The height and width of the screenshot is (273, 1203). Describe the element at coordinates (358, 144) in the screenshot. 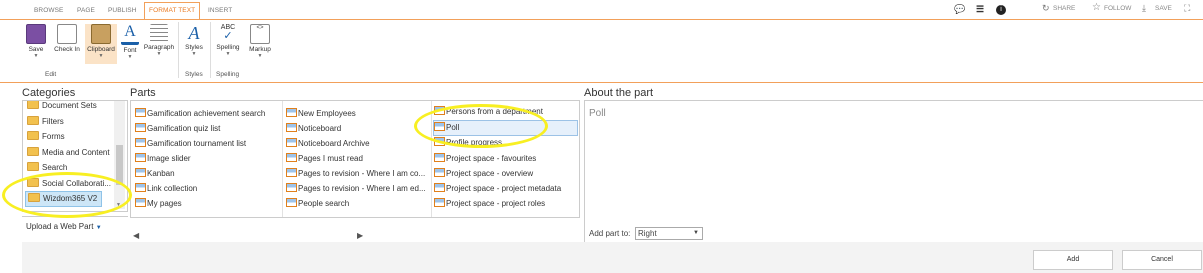

I see `part-item: Noticeboard Archive` at that location.